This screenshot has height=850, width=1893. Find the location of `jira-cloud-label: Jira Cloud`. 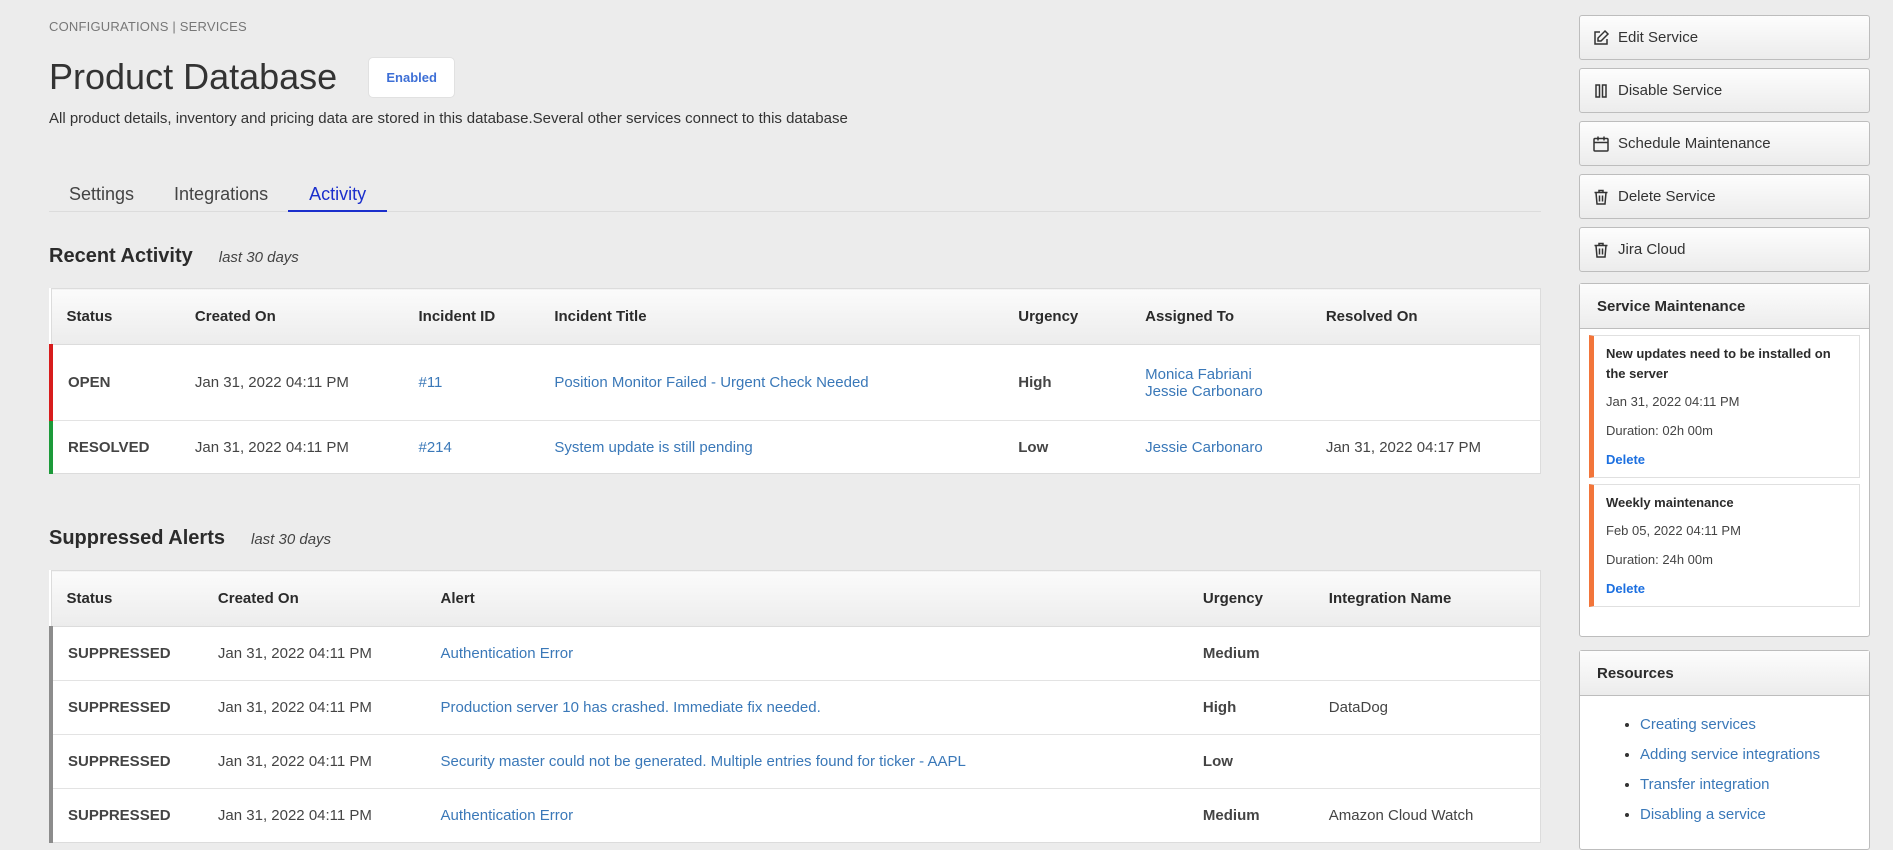

jira-cloud-label: Jira Cloud is located at coordinates (1652, 249).